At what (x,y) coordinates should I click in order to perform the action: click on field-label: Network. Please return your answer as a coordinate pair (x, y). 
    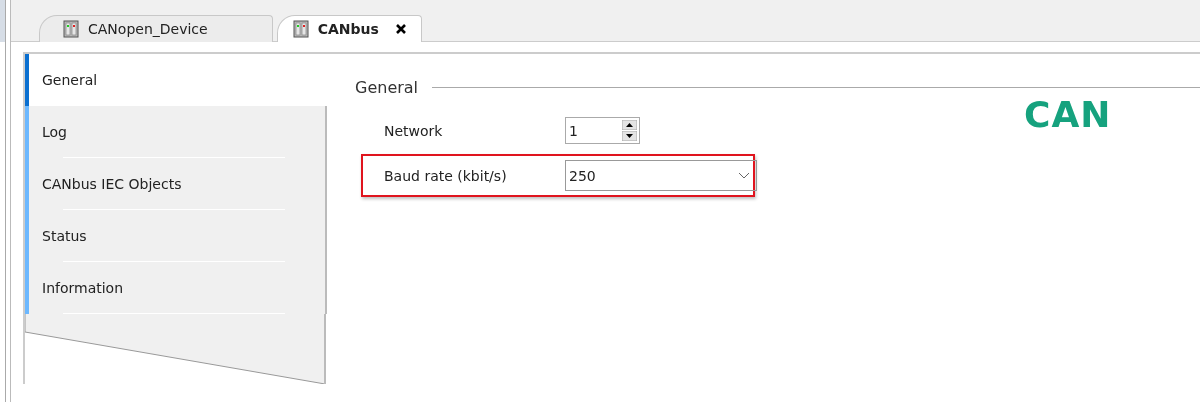
    Looking at the image, I should click on (414, 130).